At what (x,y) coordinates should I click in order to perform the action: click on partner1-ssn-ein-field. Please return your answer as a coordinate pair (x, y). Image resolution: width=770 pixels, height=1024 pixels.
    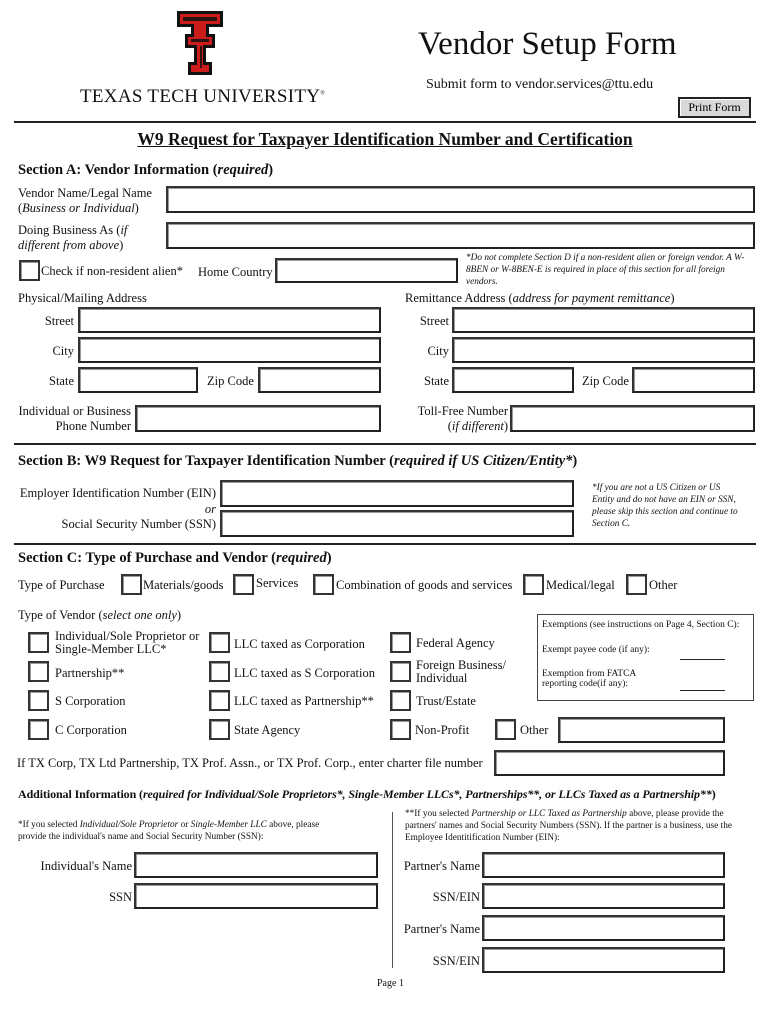
    Looking at the image, I should click on (603, 896).